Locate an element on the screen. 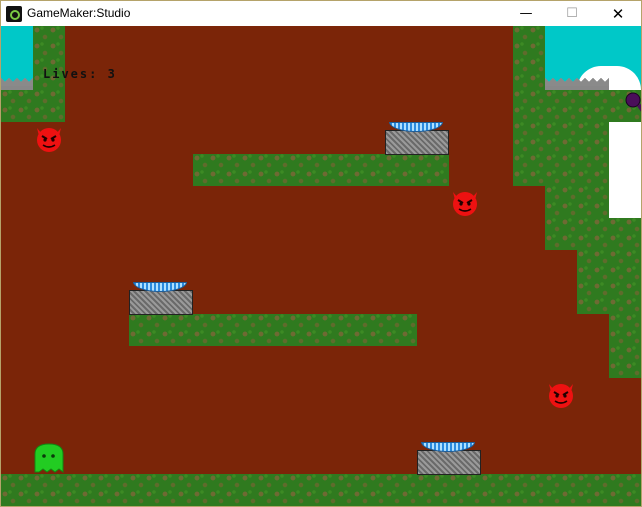  exit-zone is located at coordinates (625, 170).